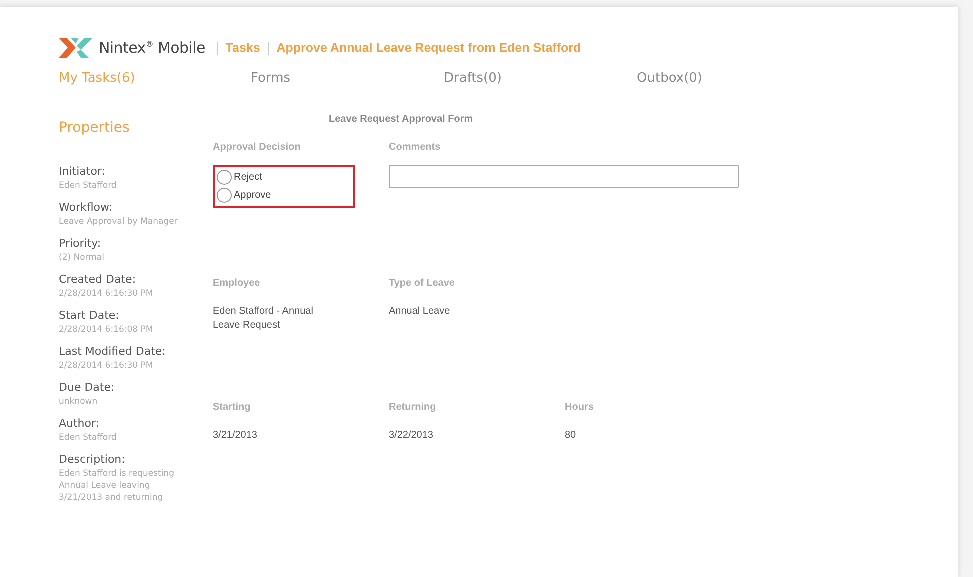 The image size is (973, 577). What do you see at coordinates (89, 316) in the screenshot?
I see `property-label: Start Date:` at bounding box center [89, 316].